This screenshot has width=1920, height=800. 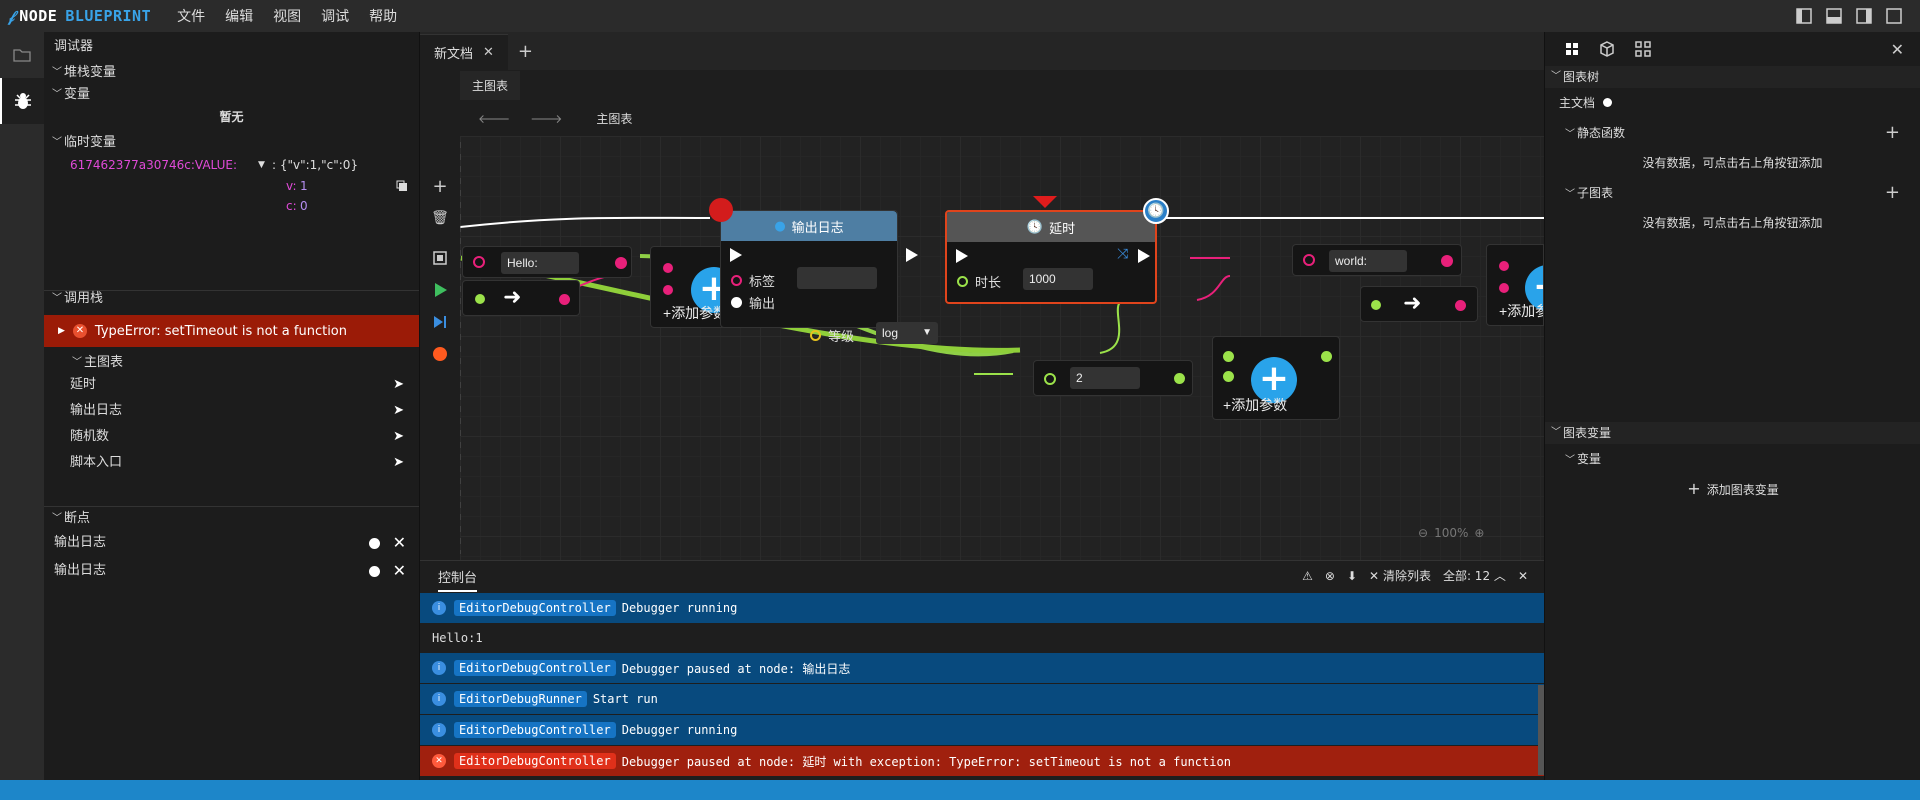 What do you see at coordinates (440, 218) in the screenshot?
I see `delete-button: 🗑` at bounding box center [440, 218].